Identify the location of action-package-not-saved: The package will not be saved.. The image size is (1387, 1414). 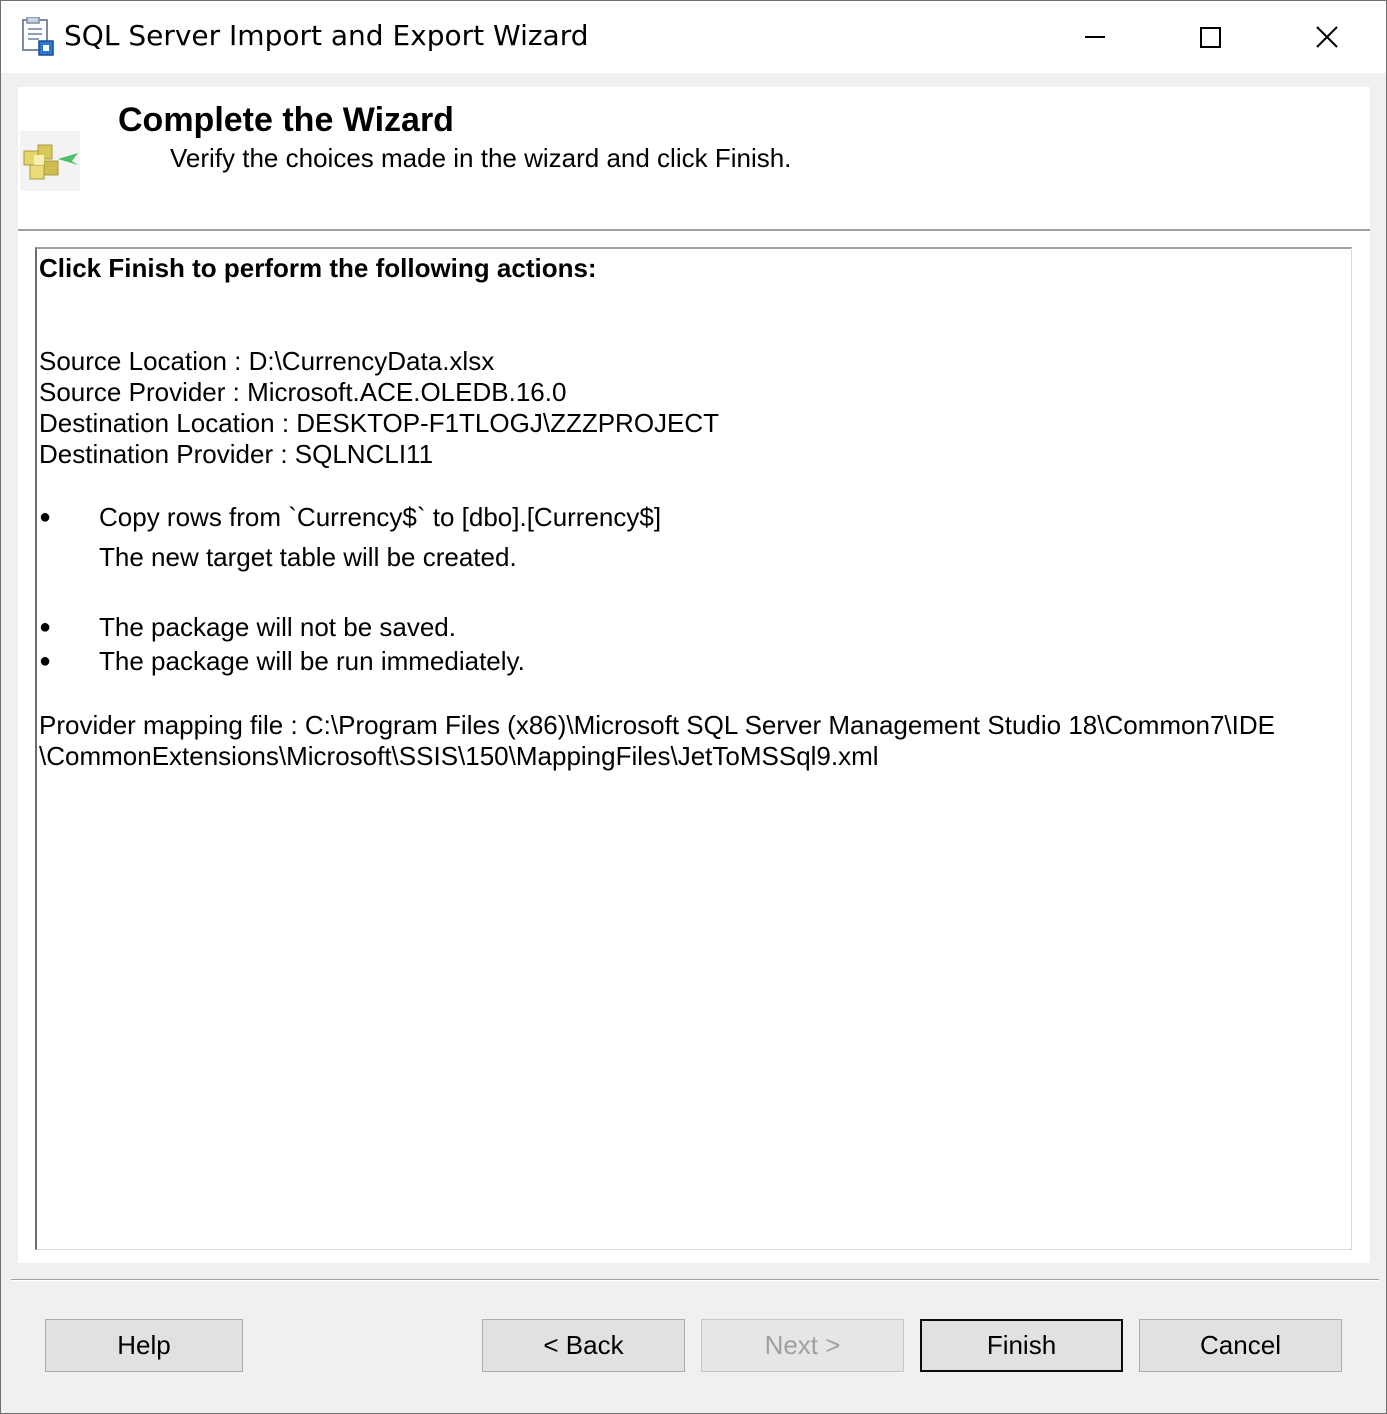
(277, 627).